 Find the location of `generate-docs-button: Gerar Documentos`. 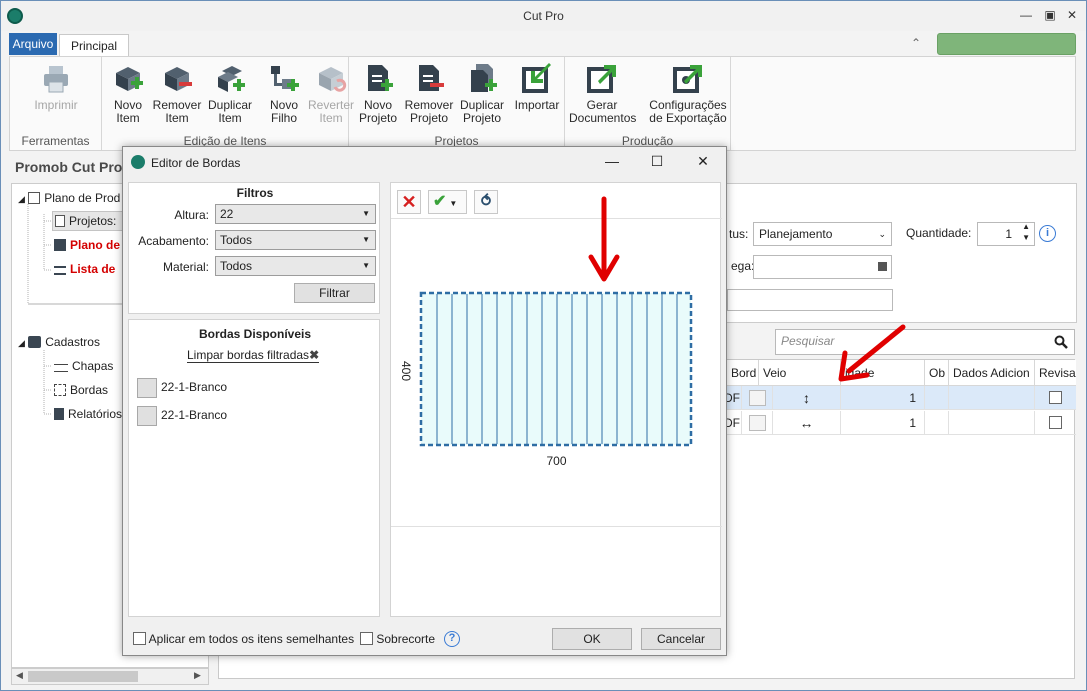

generate-docs-button: Gerar Documentos is located at coordinates (602, 94).